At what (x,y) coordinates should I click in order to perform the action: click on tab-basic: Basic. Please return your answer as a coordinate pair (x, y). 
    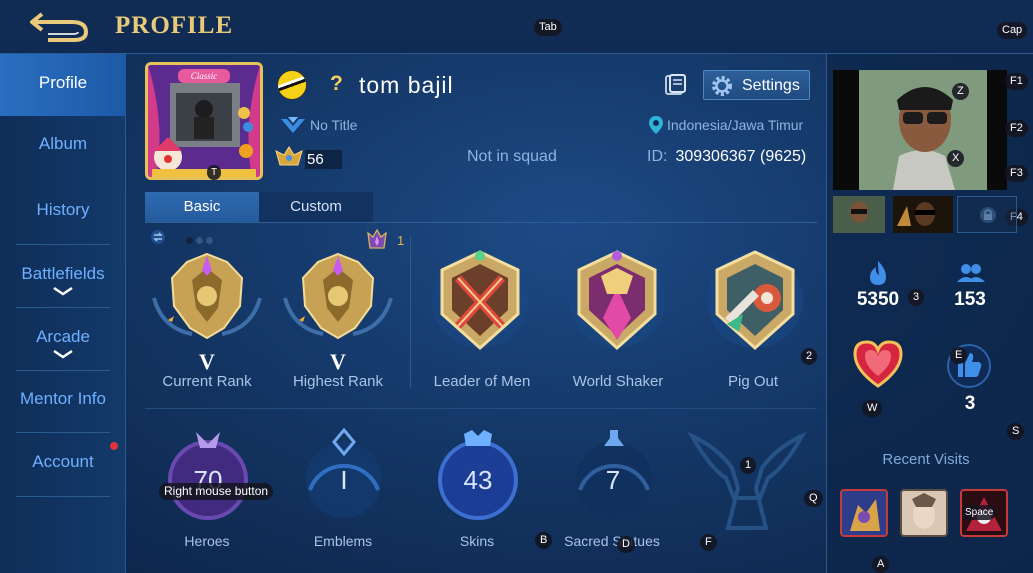
    Looking at the image, I should click on (202, 207).